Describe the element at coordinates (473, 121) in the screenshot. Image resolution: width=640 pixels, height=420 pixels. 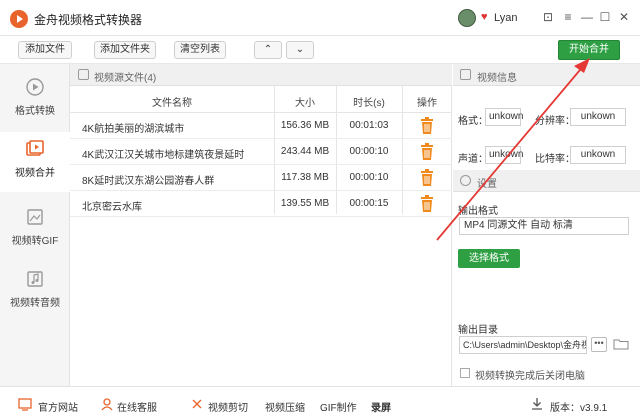
I see `format-label: 格式：` at that location.